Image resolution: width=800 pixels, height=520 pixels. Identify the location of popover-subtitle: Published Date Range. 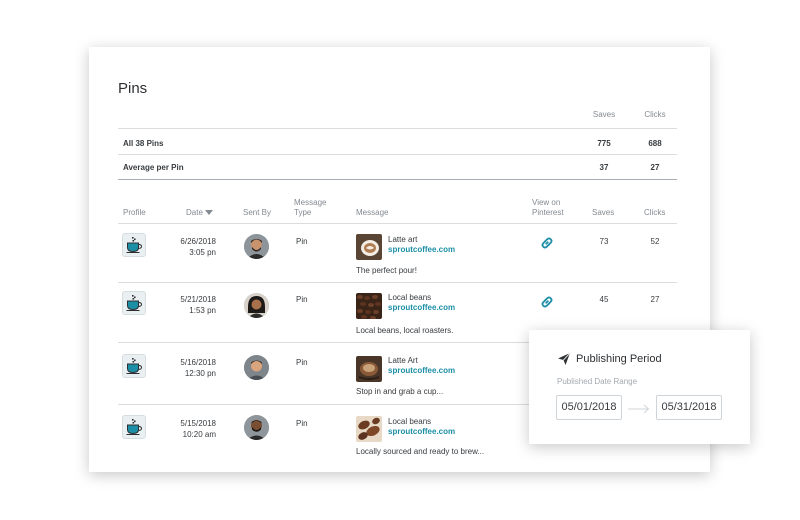
(597, 381).